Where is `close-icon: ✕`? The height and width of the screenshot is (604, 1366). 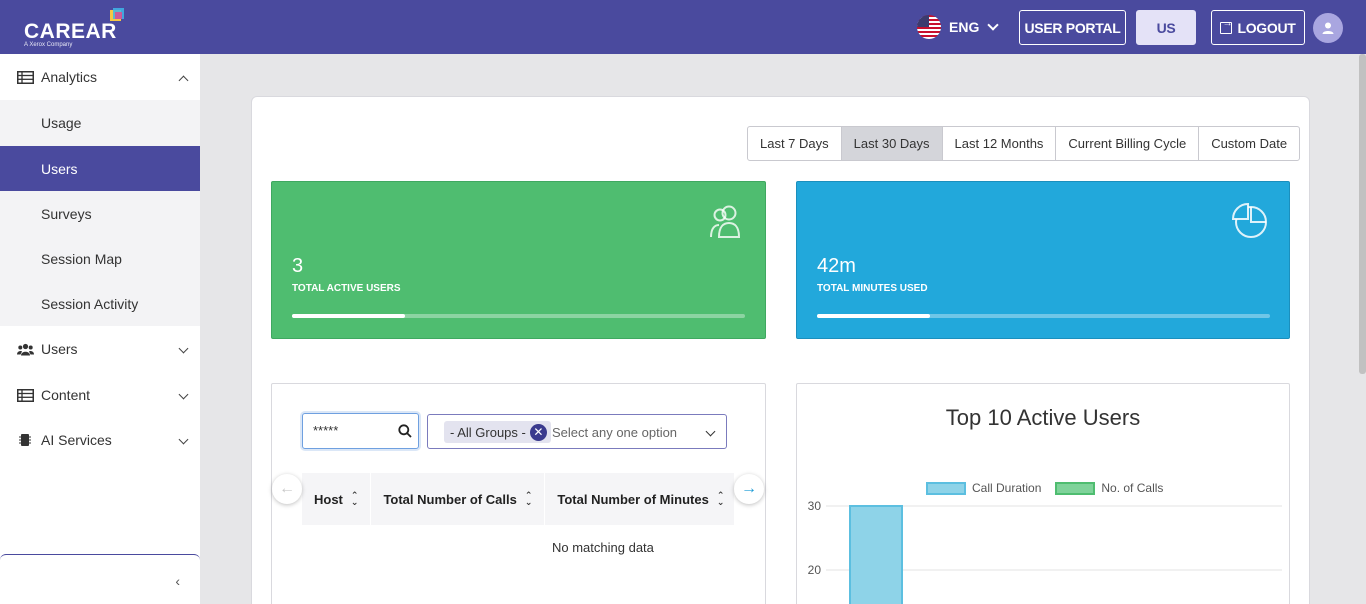 close-icon: ✕ is located at coordinates (538, 432).